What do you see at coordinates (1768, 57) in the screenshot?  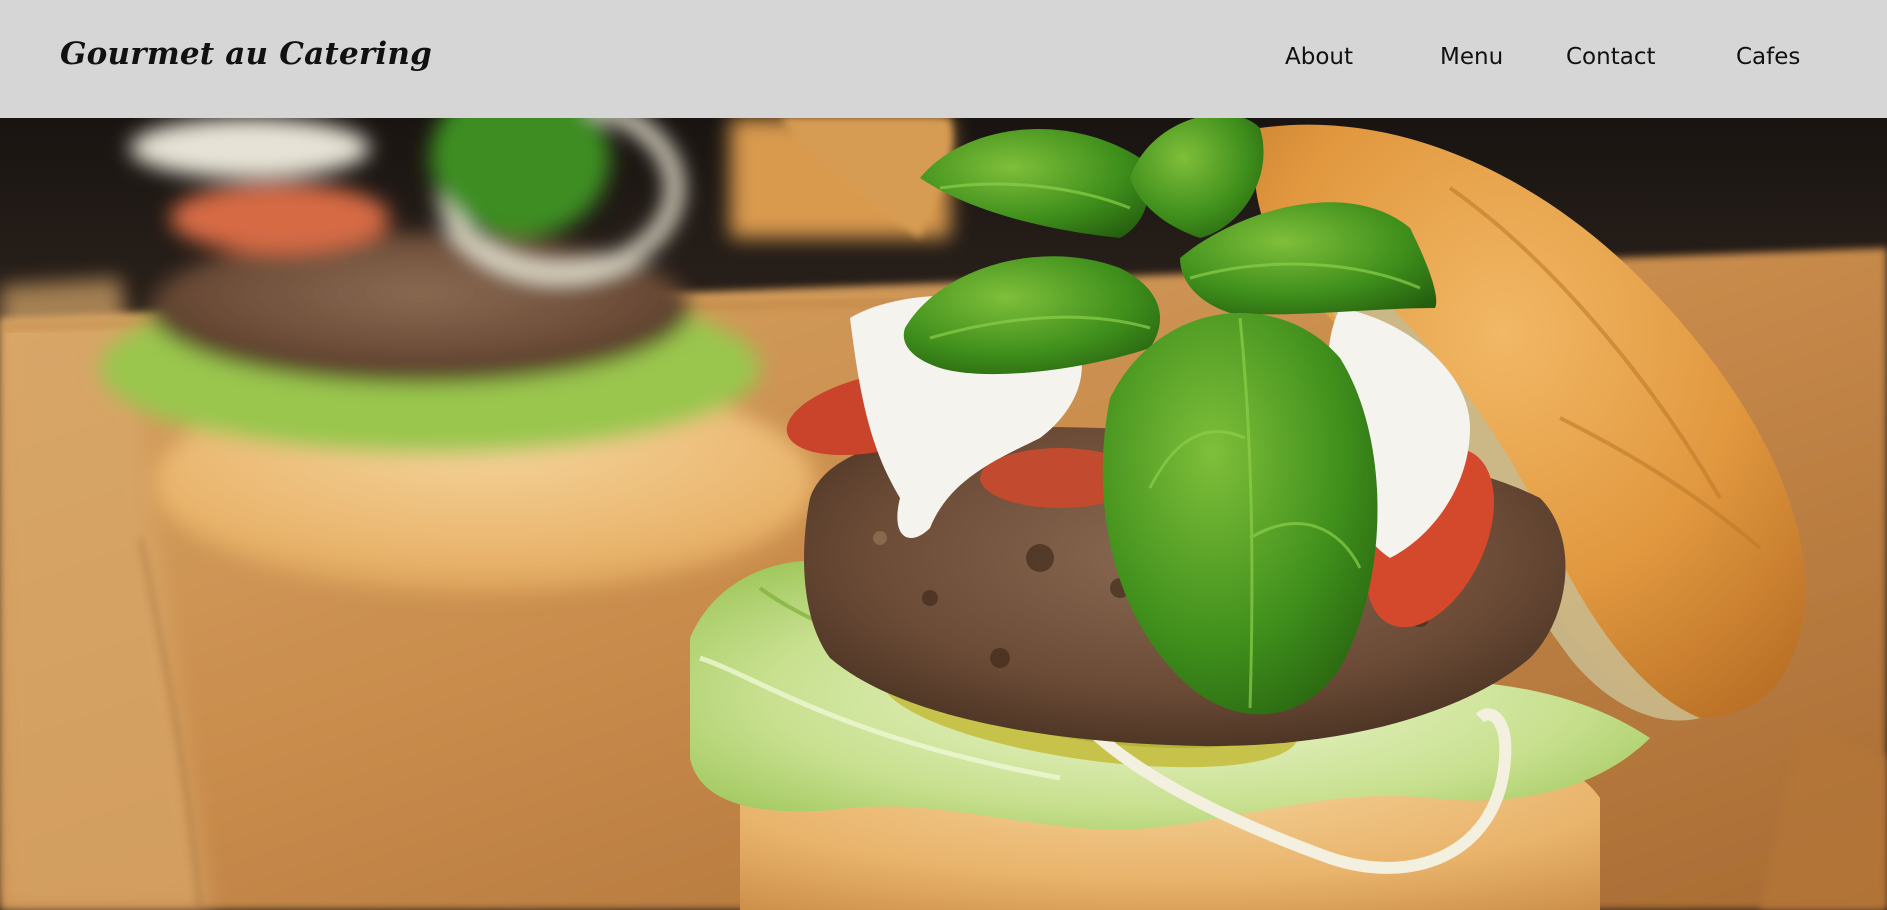 I see `nav-link-cafes: Cafes` at bounding box center [1768, 57].